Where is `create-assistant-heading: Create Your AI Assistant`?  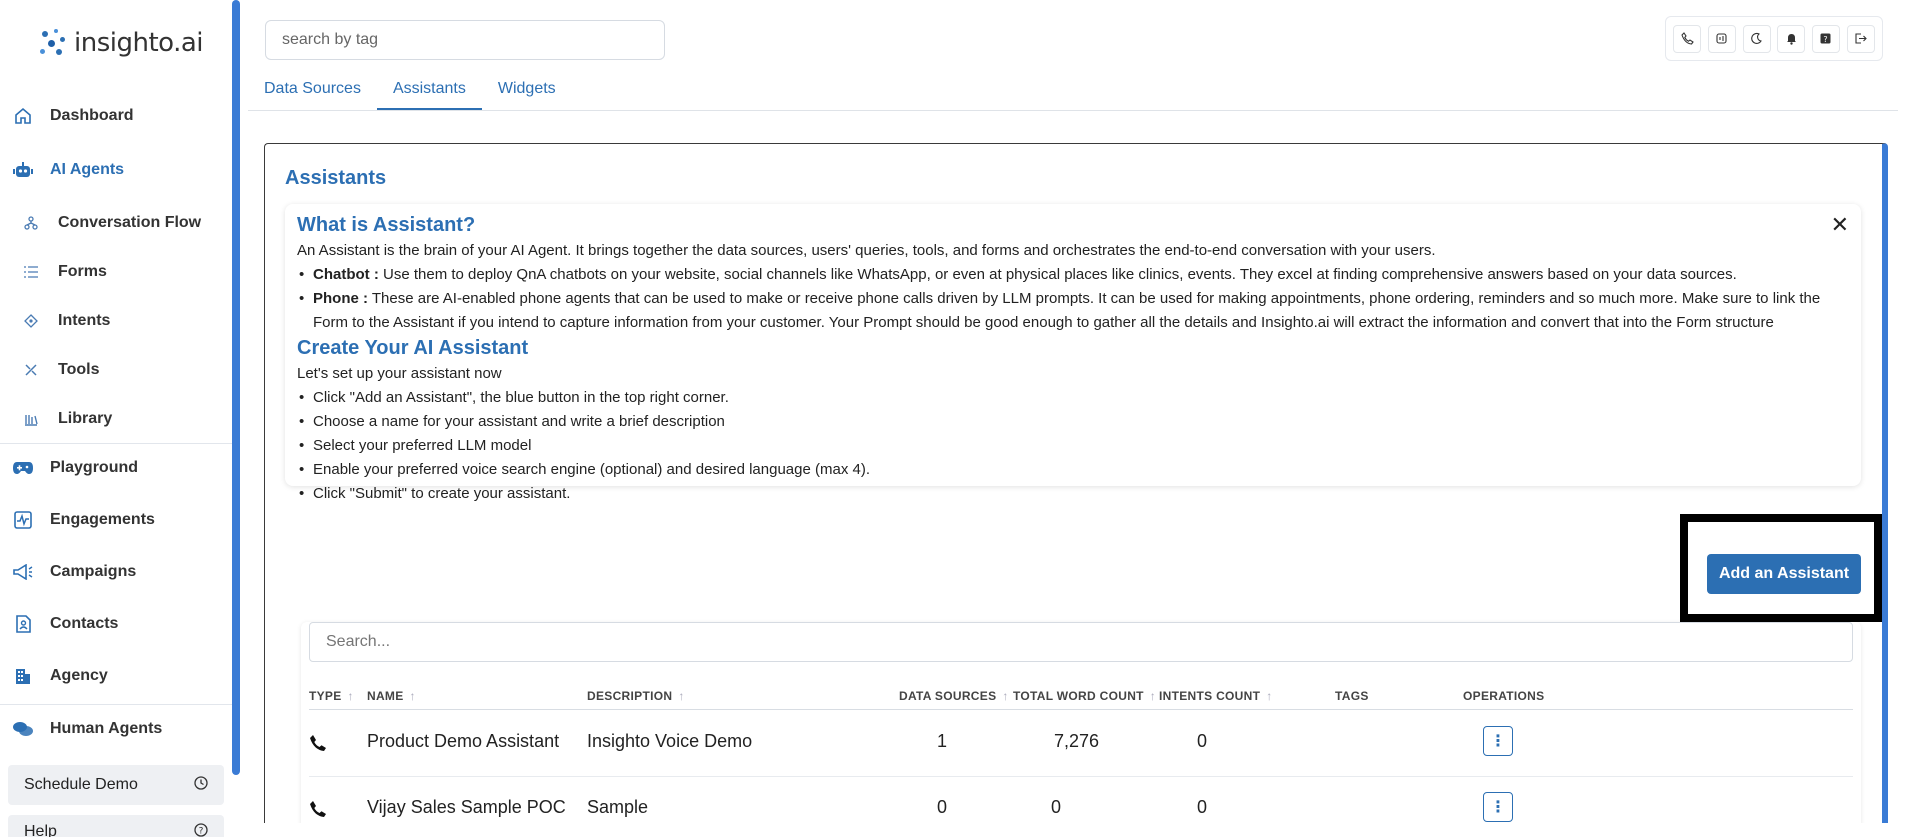 create-assistant-heading: Create Your AI Assistant is located at coordinates (413, 348).